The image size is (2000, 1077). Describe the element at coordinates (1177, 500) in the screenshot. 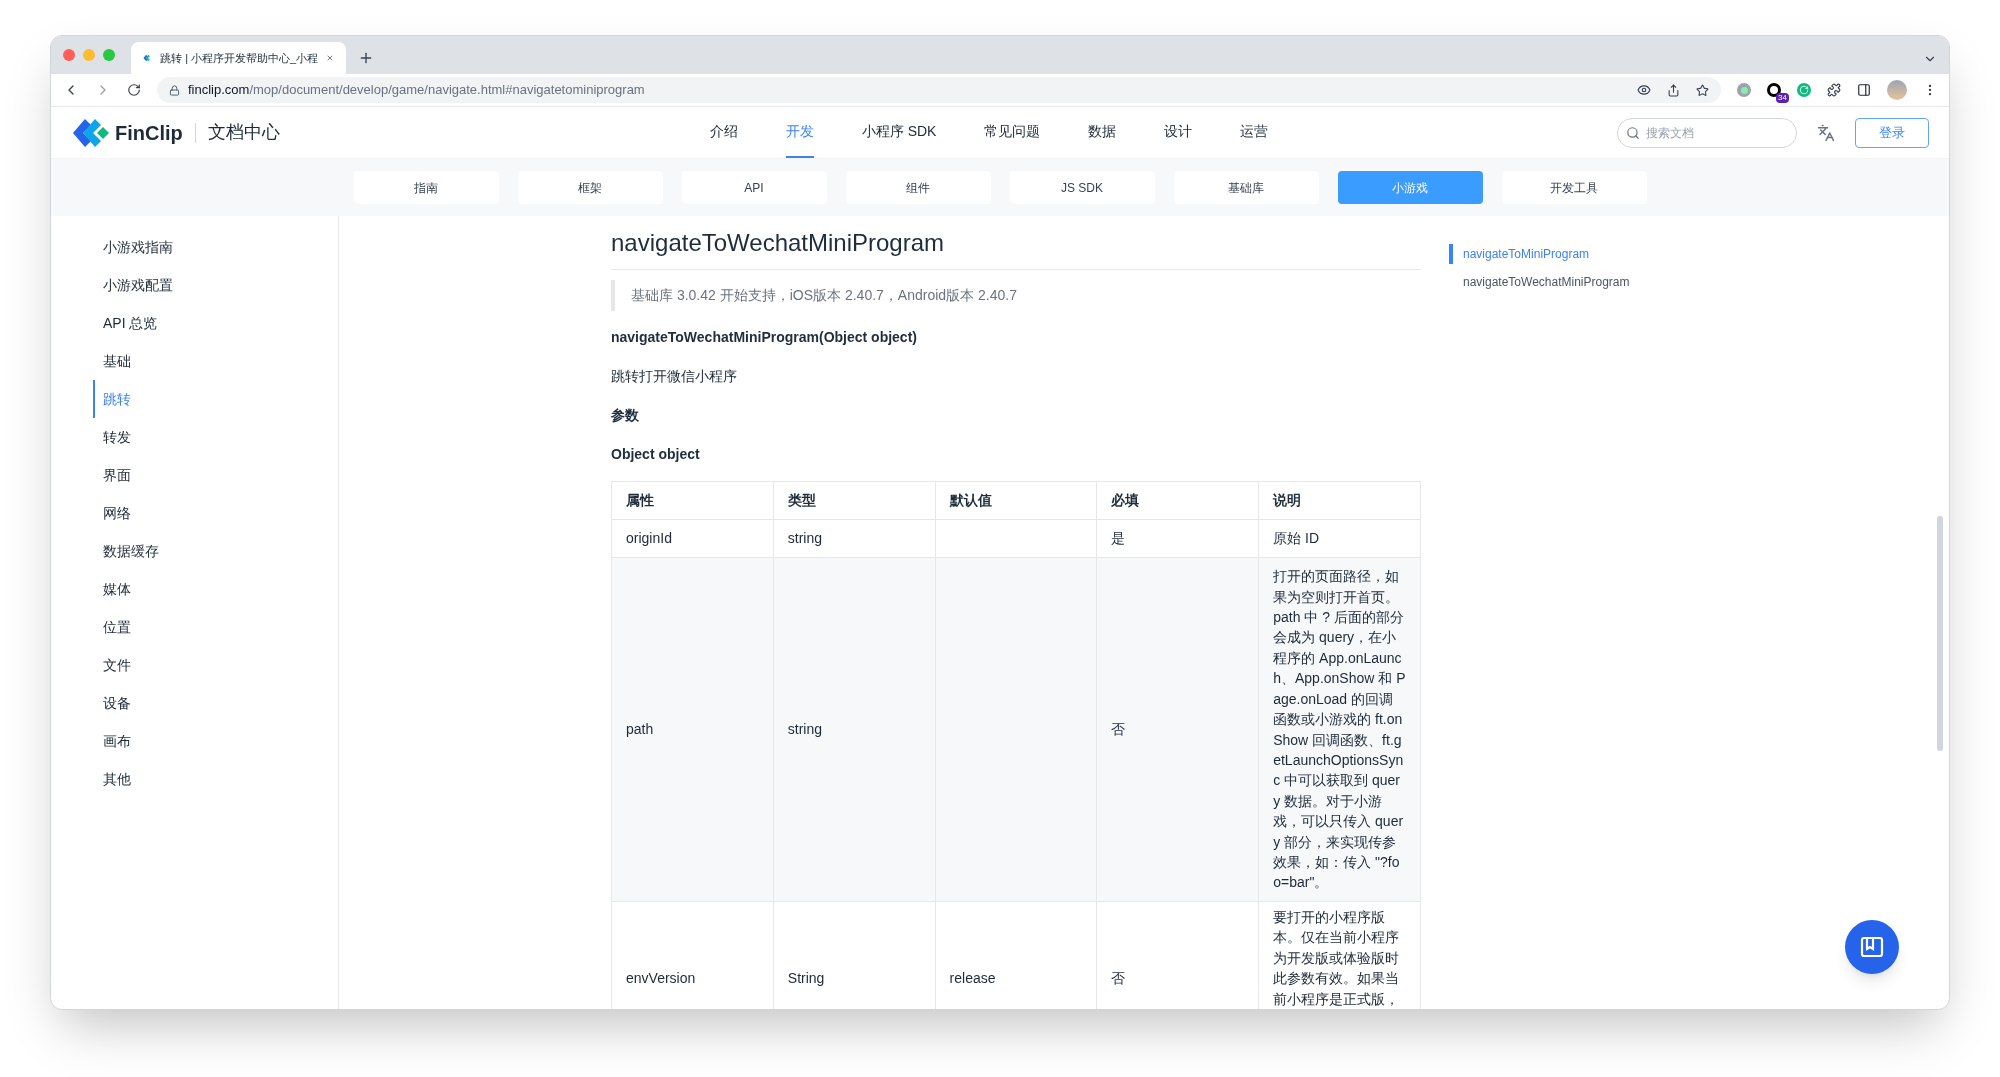

I see `column-header: 必填` at that location.